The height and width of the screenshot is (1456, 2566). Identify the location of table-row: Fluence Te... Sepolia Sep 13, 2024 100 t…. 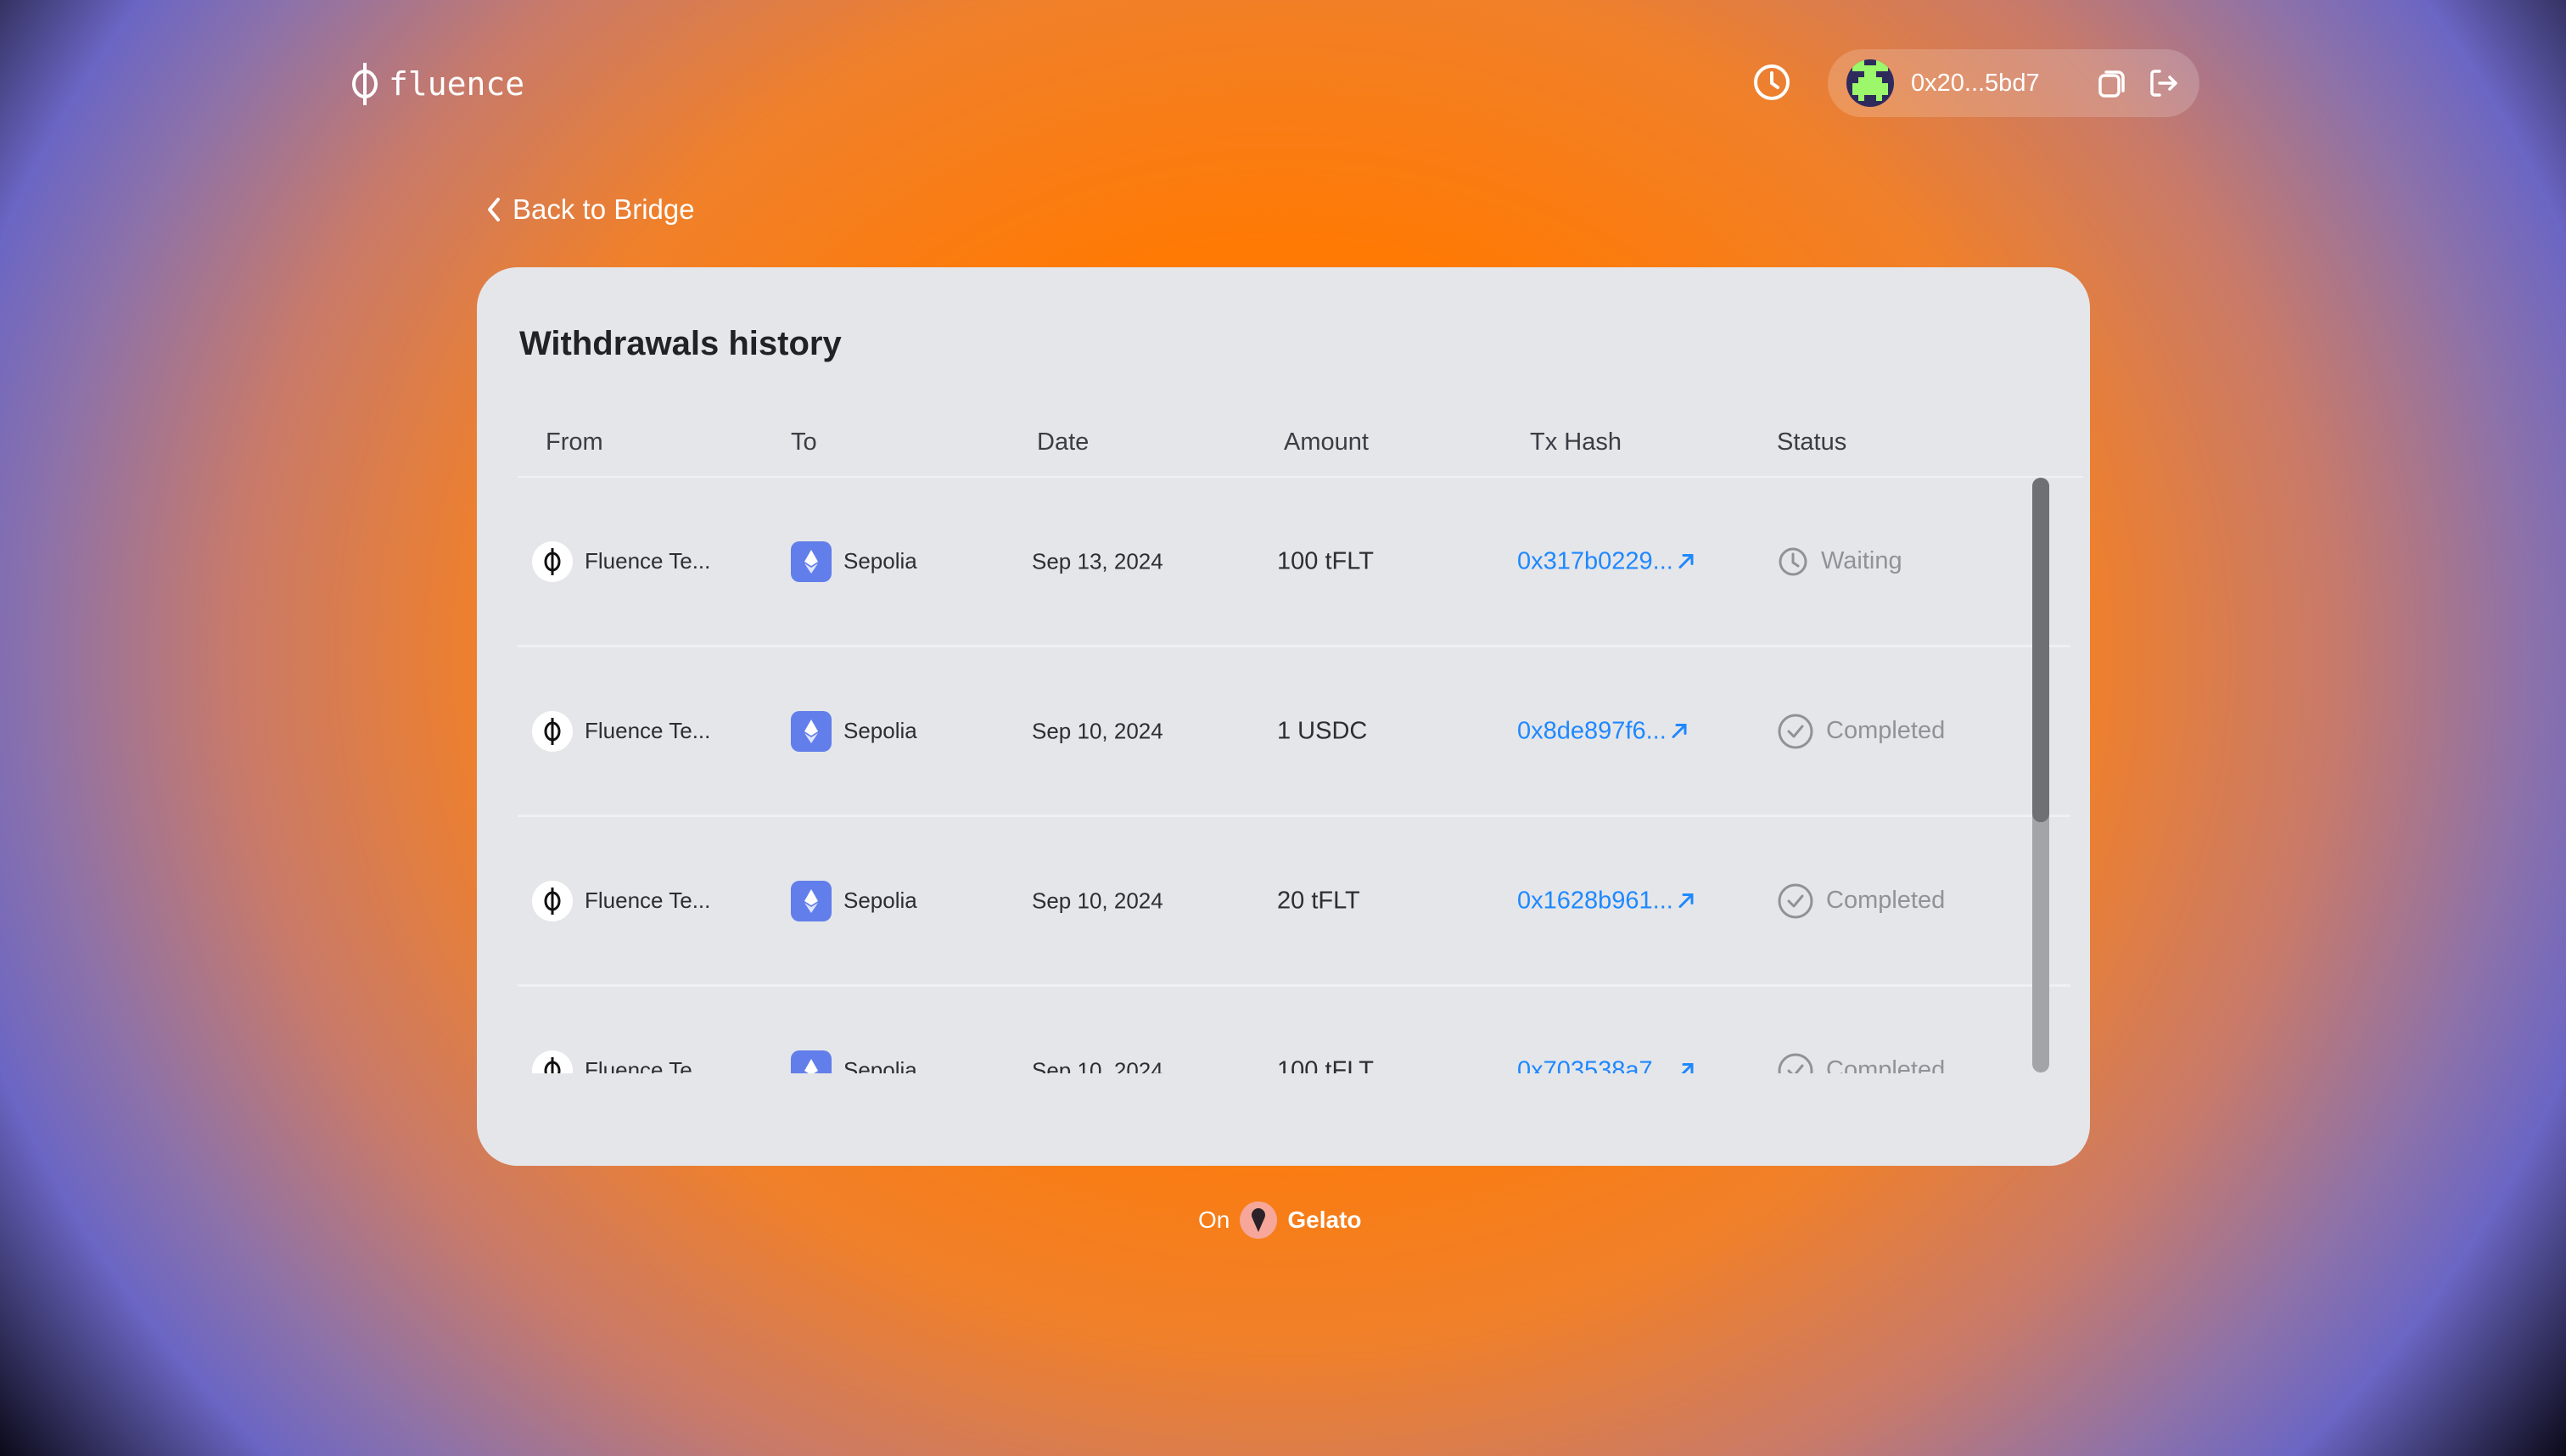
(1294, 562).